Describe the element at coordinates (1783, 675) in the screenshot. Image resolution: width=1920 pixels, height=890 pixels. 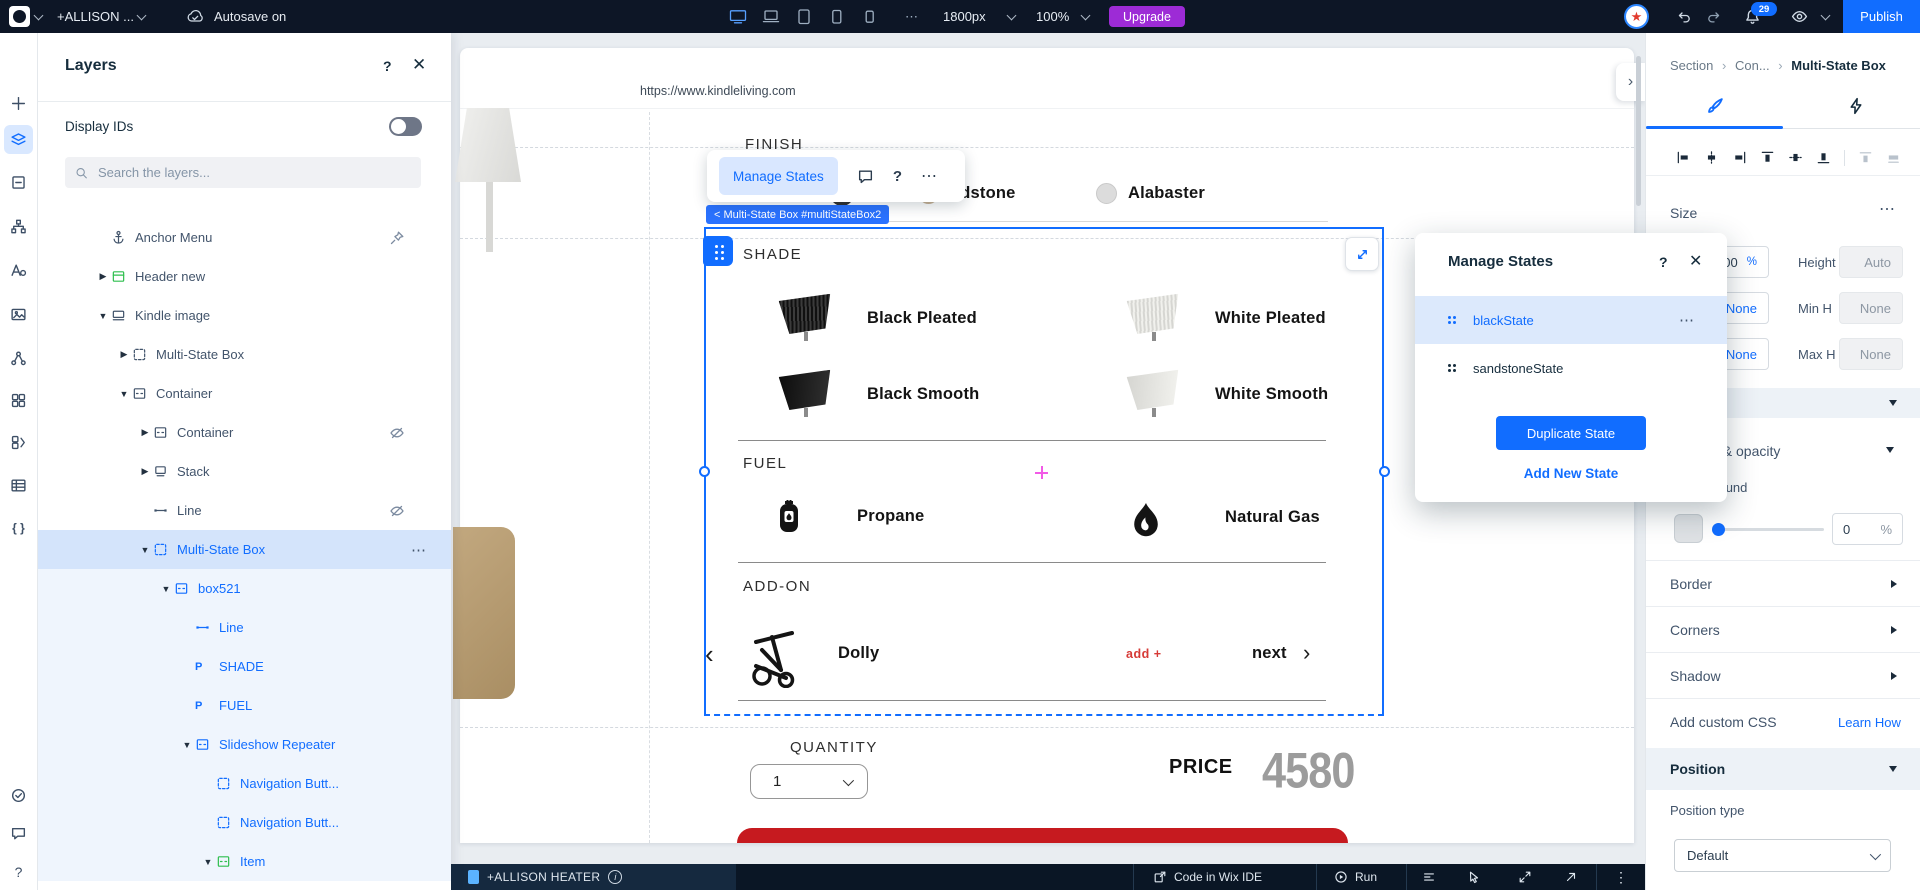
I see `design-row-shadow: Shadow` at that location.